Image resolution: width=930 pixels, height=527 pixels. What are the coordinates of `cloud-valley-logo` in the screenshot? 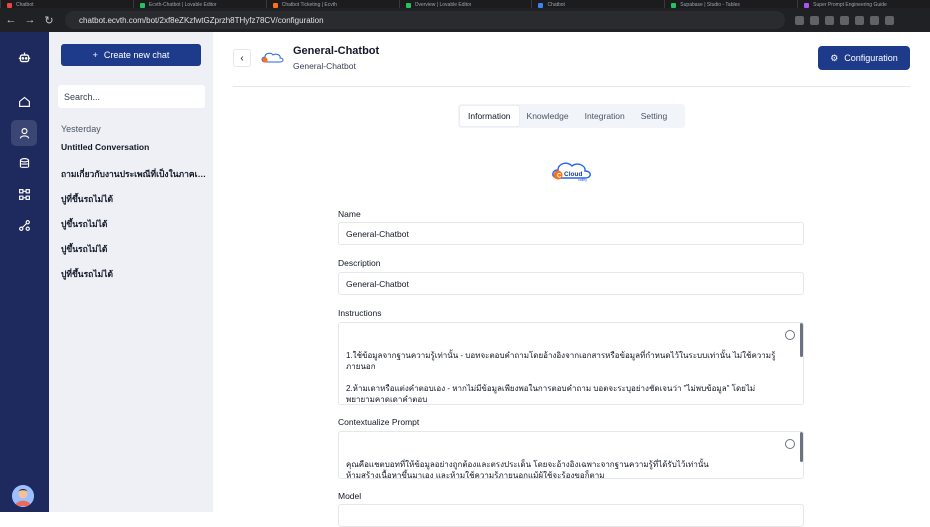 It's located at (272, 57).